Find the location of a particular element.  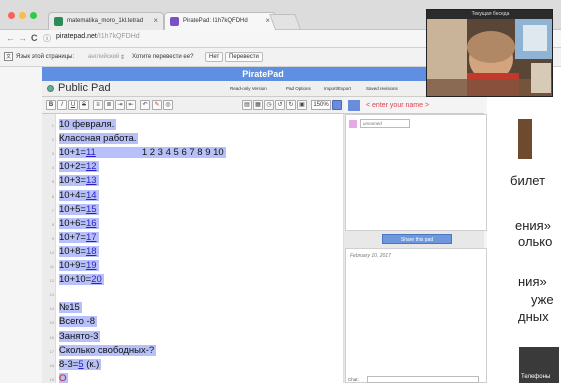

editor-line: 10+9=19 is located at coordinates (79, 266).